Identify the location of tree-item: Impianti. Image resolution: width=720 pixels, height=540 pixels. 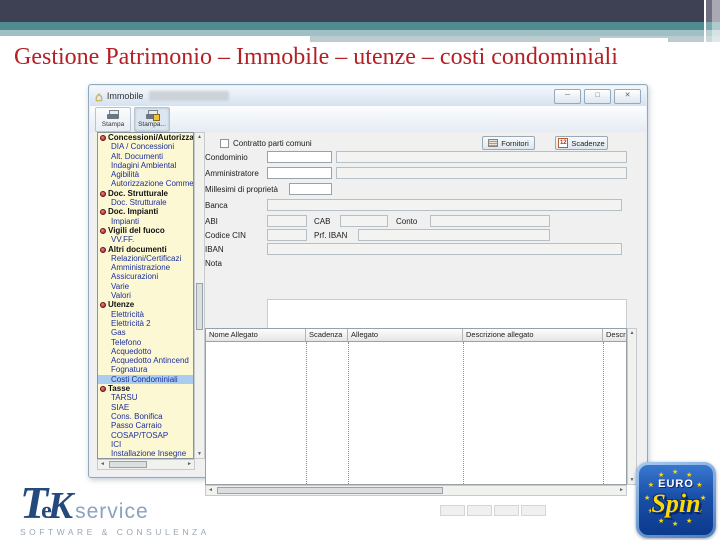
(145, 221).